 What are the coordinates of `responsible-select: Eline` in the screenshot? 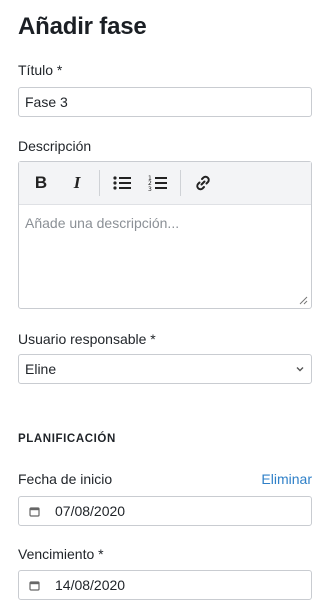 It's located at (165, 369).